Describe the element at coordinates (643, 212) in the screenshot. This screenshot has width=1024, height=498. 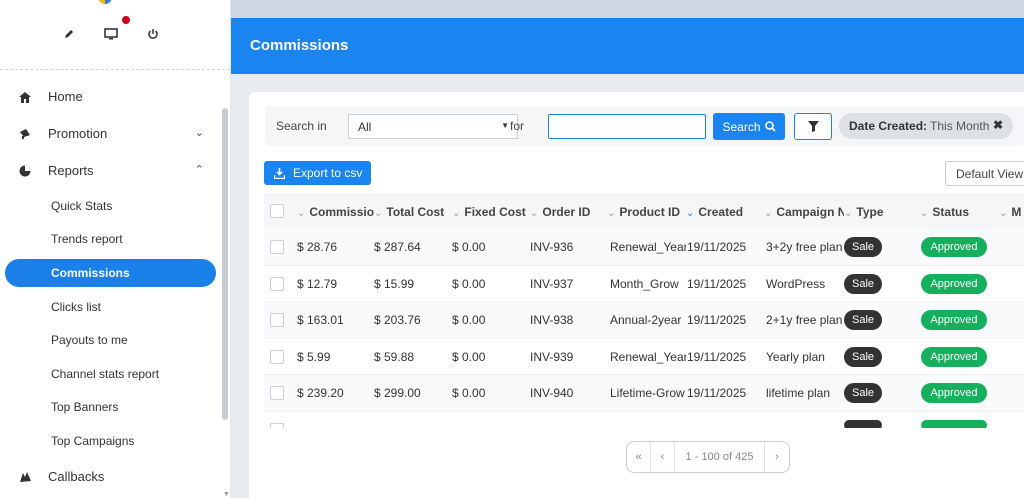
I see `col-product-id: ⌄ Product ID` at that location.